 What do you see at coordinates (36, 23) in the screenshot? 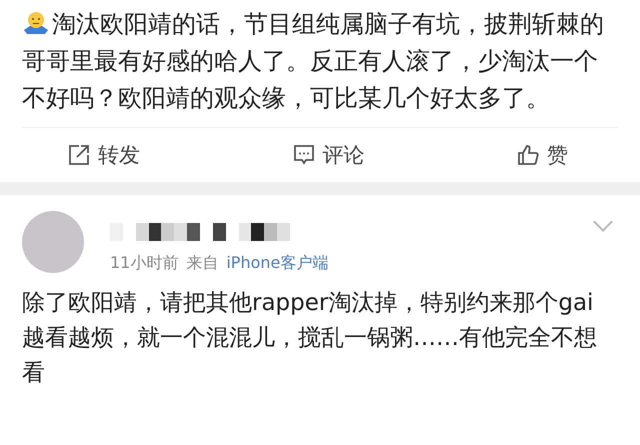
I see `emoji-icon` at bounding box center [36, 23].